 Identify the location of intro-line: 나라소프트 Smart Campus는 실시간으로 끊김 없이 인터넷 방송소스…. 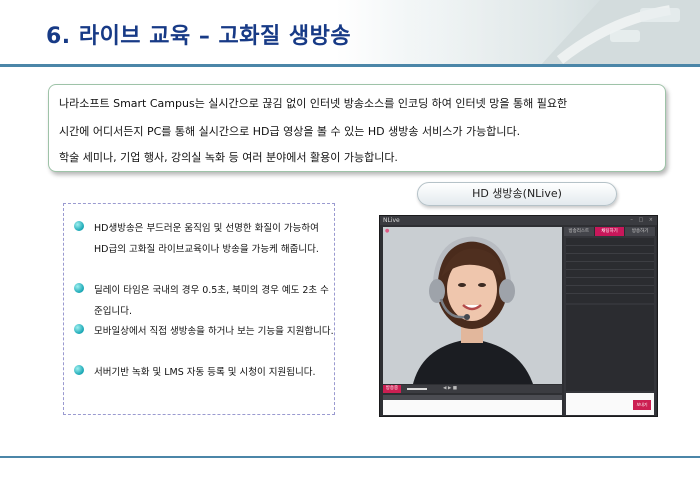
(313, 103).